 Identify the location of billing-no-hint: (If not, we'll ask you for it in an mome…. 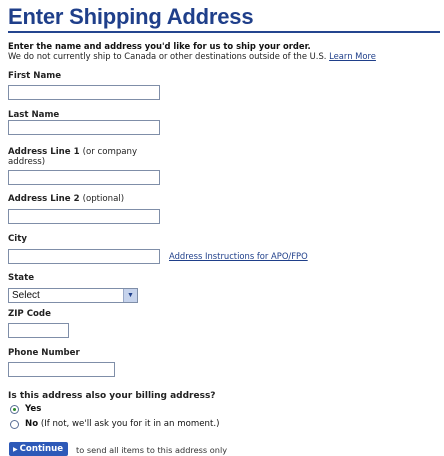
(130, 424).